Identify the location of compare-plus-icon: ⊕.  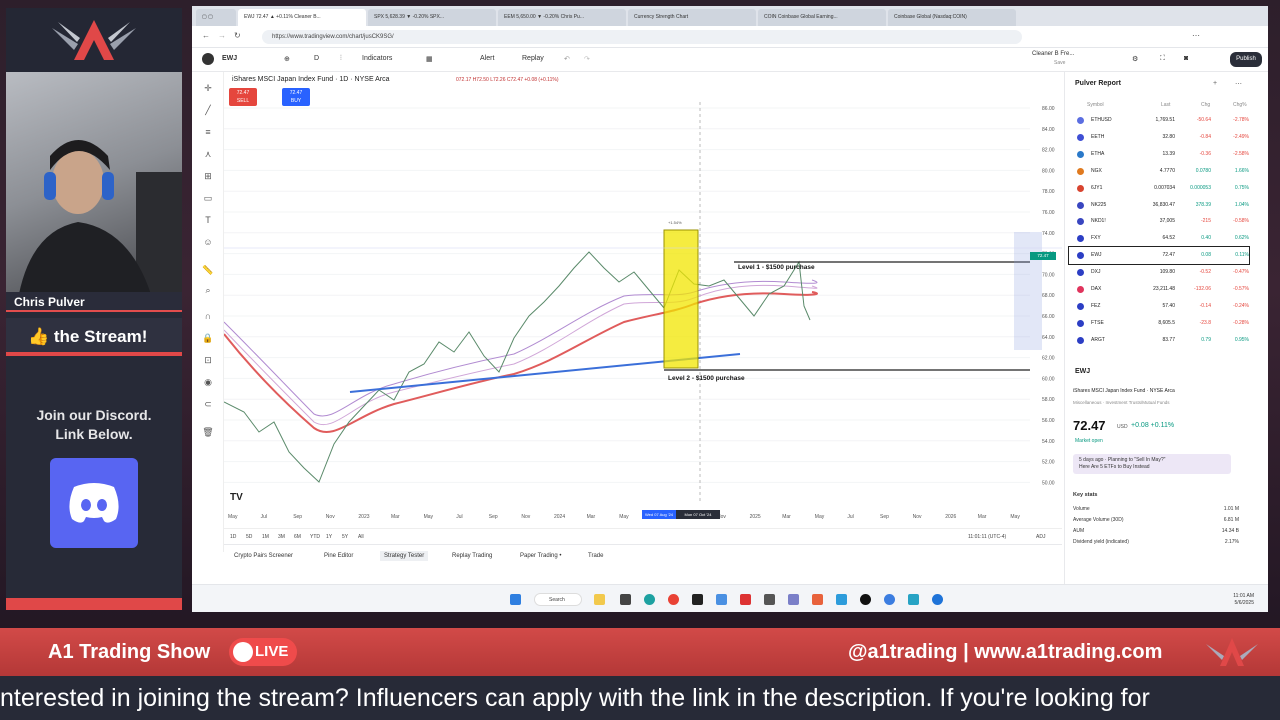
(287, 59).